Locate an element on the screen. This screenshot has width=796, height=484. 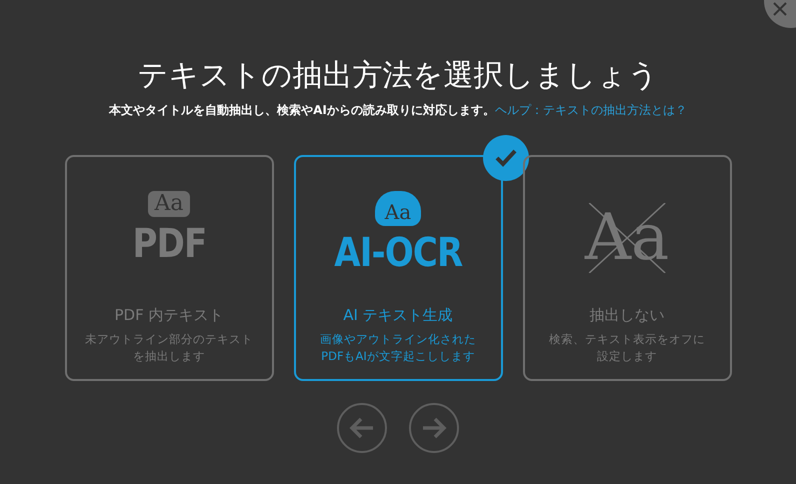
option-description: 検索、テキスト表示をオフに is located at coordinates (627, 339).